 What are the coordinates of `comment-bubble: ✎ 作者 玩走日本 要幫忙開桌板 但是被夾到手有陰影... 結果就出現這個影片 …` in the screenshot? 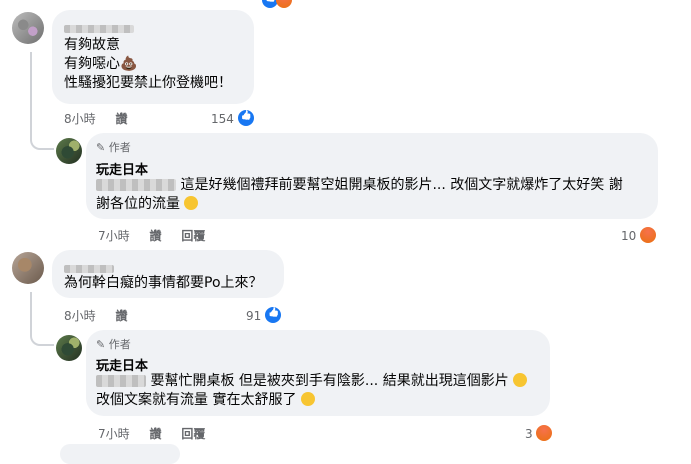 It's located at (318, 373).